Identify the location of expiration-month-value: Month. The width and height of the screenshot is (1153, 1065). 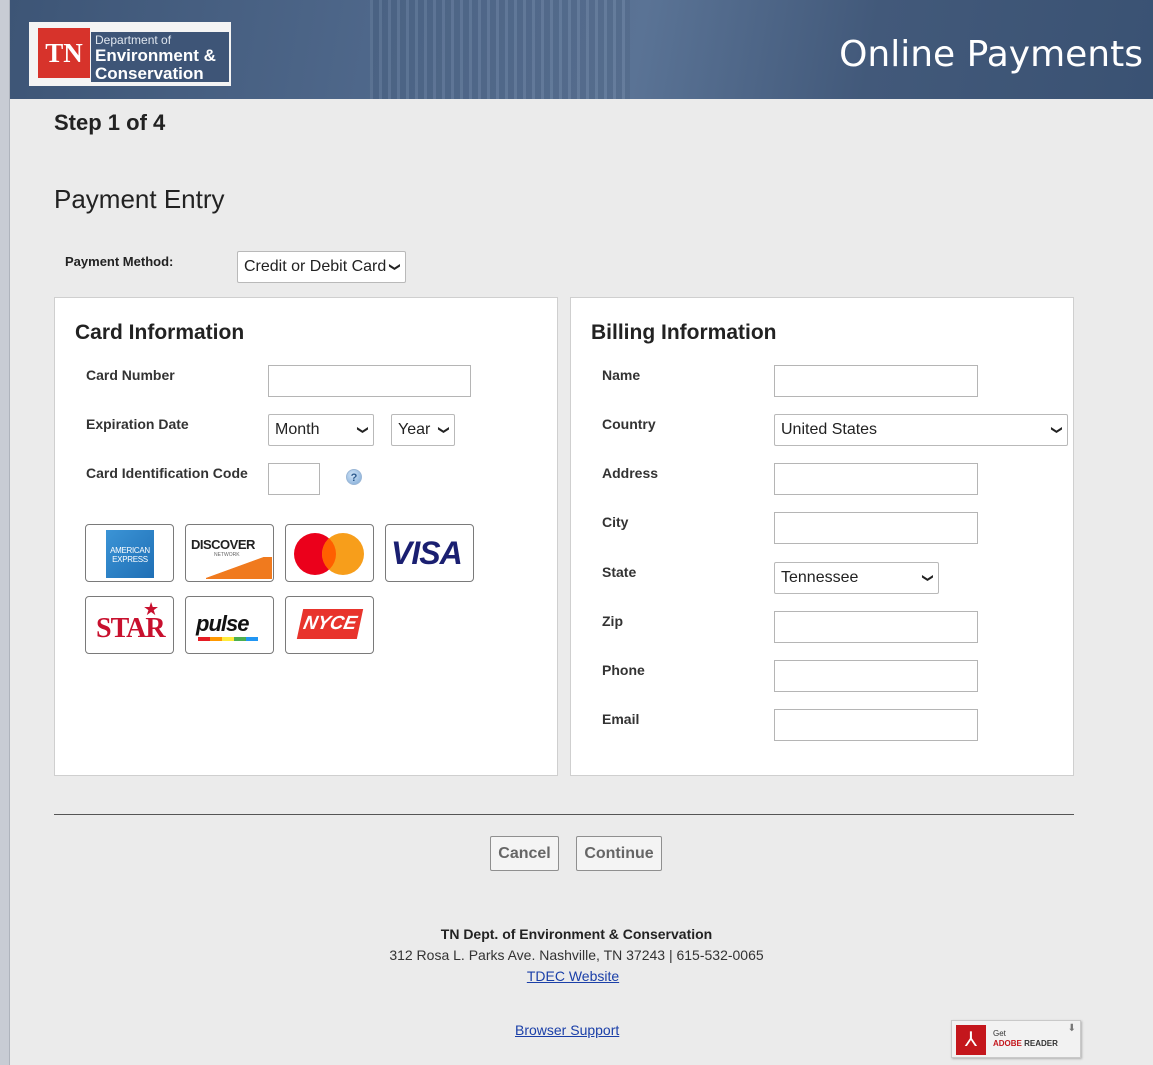
(297, 429).